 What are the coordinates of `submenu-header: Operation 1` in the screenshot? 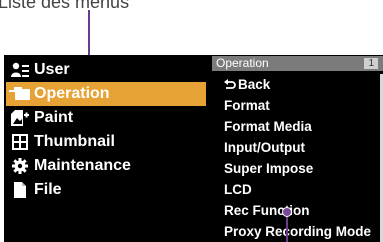 It's located at (297, 63).